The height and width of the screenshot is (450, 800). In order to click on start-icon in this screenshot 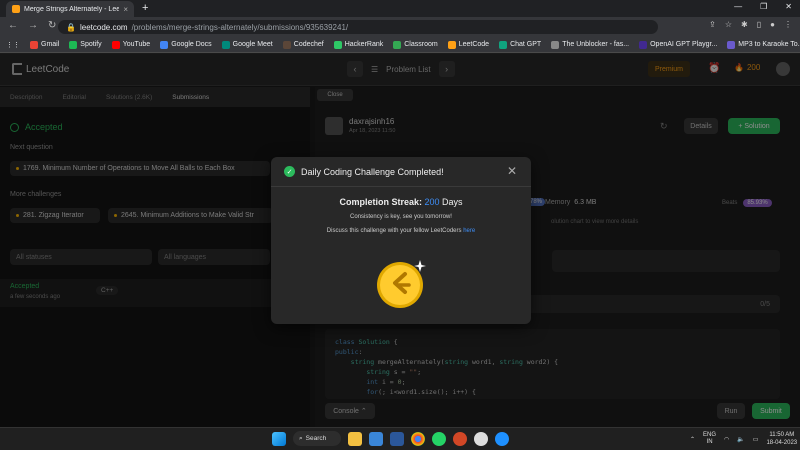, I will do `click(279, 438)`.